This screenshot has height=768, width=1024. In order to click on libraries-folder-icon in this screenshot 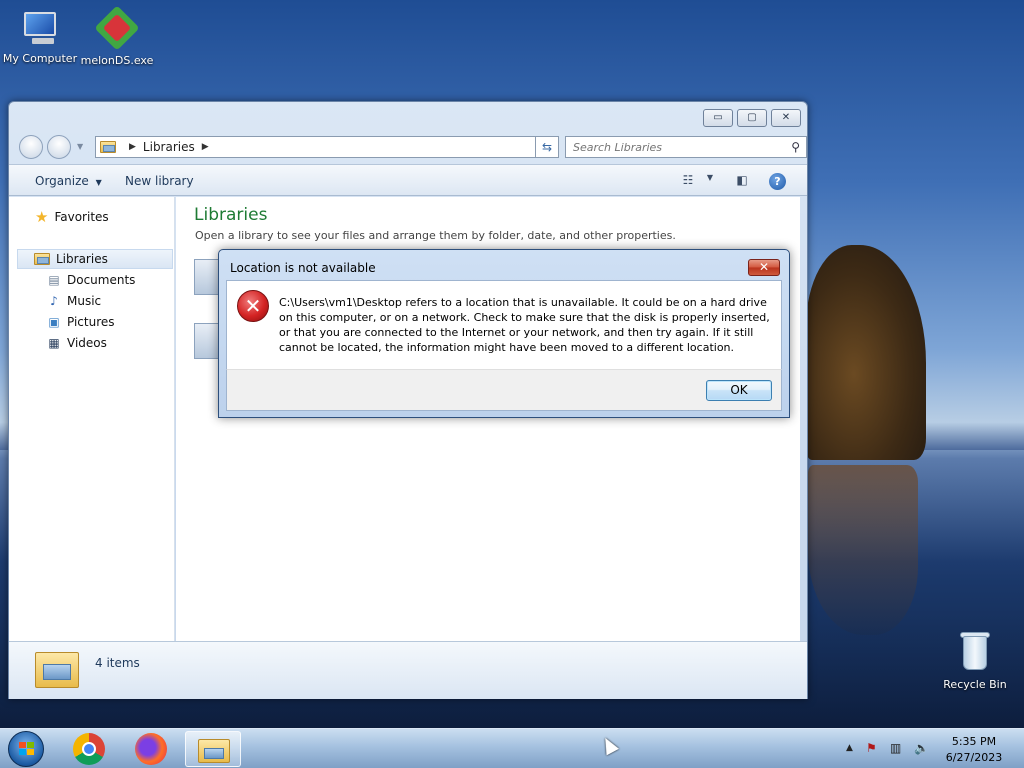, I will do `click(108, 147)`.